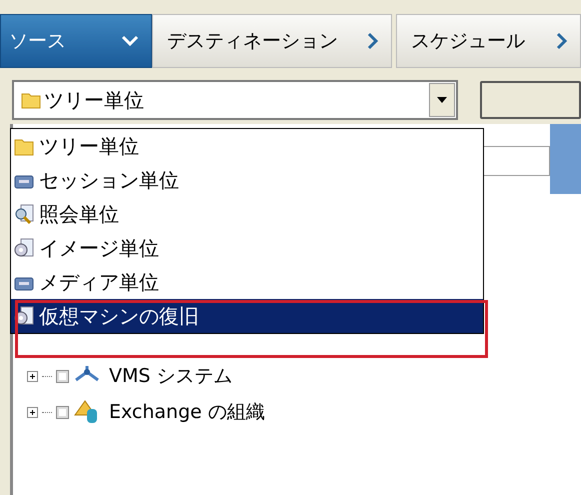 The height and width of the screenshot is (495, 581). Describe the element at coordinates (247, 248) in the screenshot. I see `dropdown-option: イメージ単位` at that location.